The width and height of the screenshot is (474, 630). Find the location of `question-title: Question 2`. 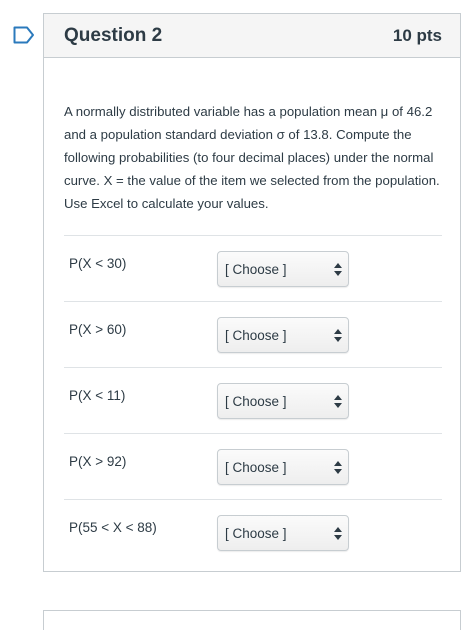

question-title: Question 2 is located at coordinates (113, 35).